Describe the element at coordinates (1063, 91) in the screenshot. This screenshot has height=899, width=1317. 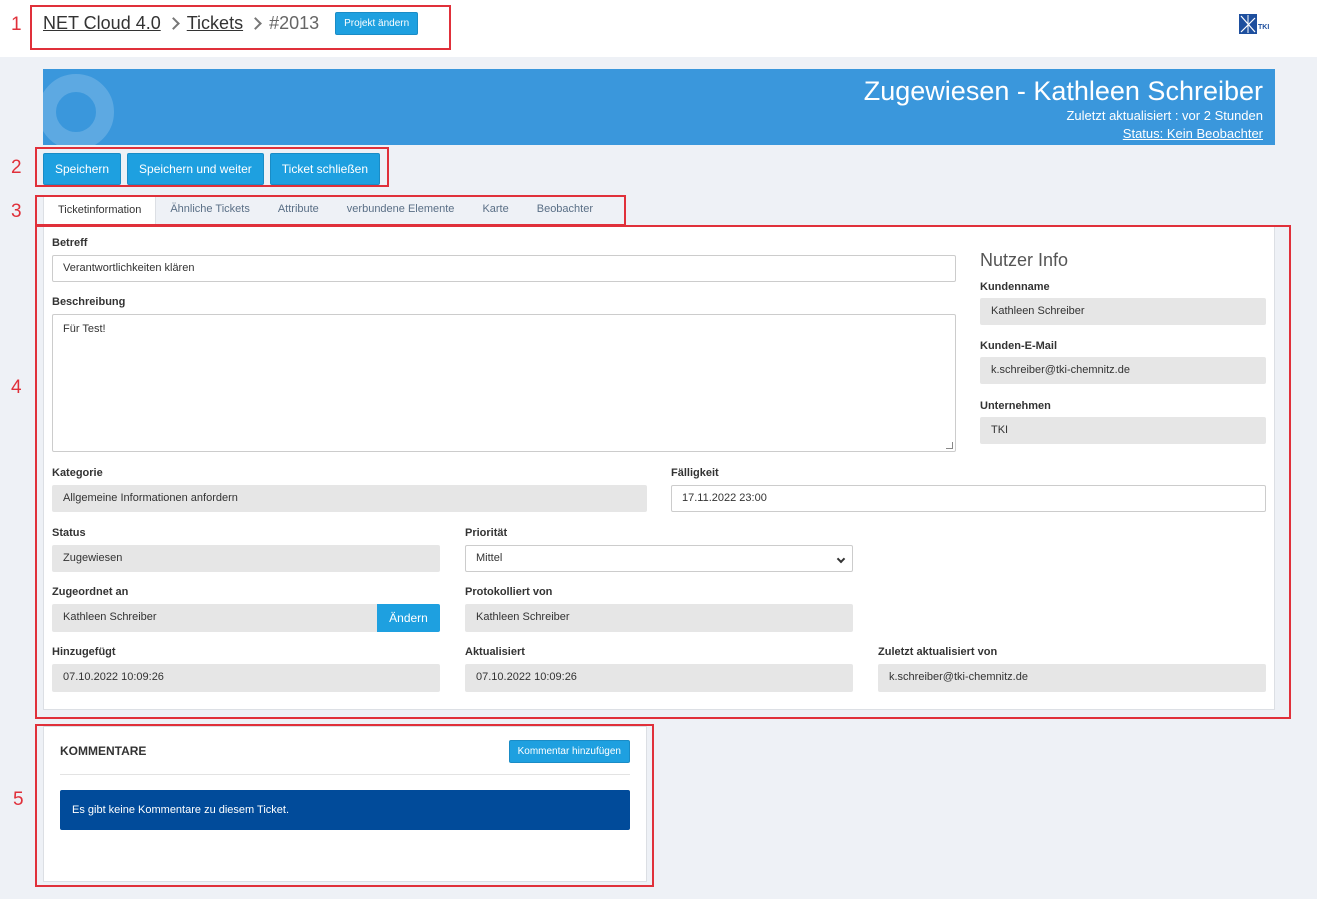
I see `ticket-title: Zugewiesen - Kathleen Schreiber` at that location.